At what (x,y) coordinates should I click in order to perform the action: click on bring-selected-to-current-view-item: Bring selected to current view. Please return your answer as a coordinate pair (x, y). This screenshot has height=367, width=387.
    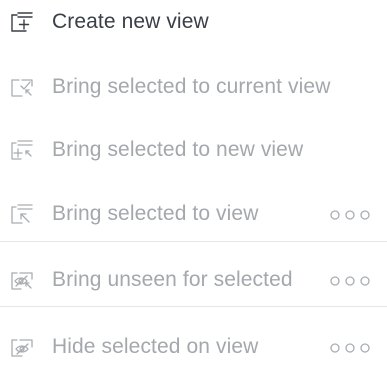
    Looking at the image, I should click on (193, 87).